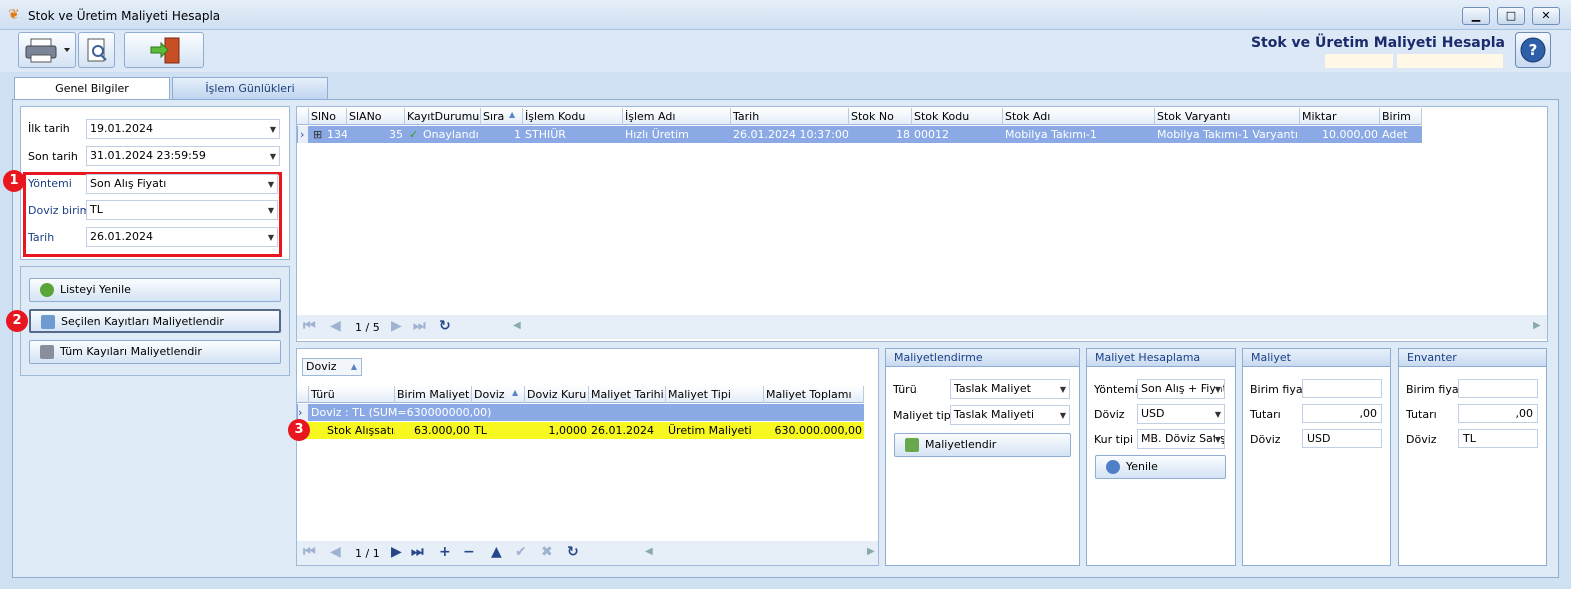 This screenshot has height=589, width=1571. Describe the element at coordinates (1511, 16) in the screenshot. I see `maximize-button: □` at that location.